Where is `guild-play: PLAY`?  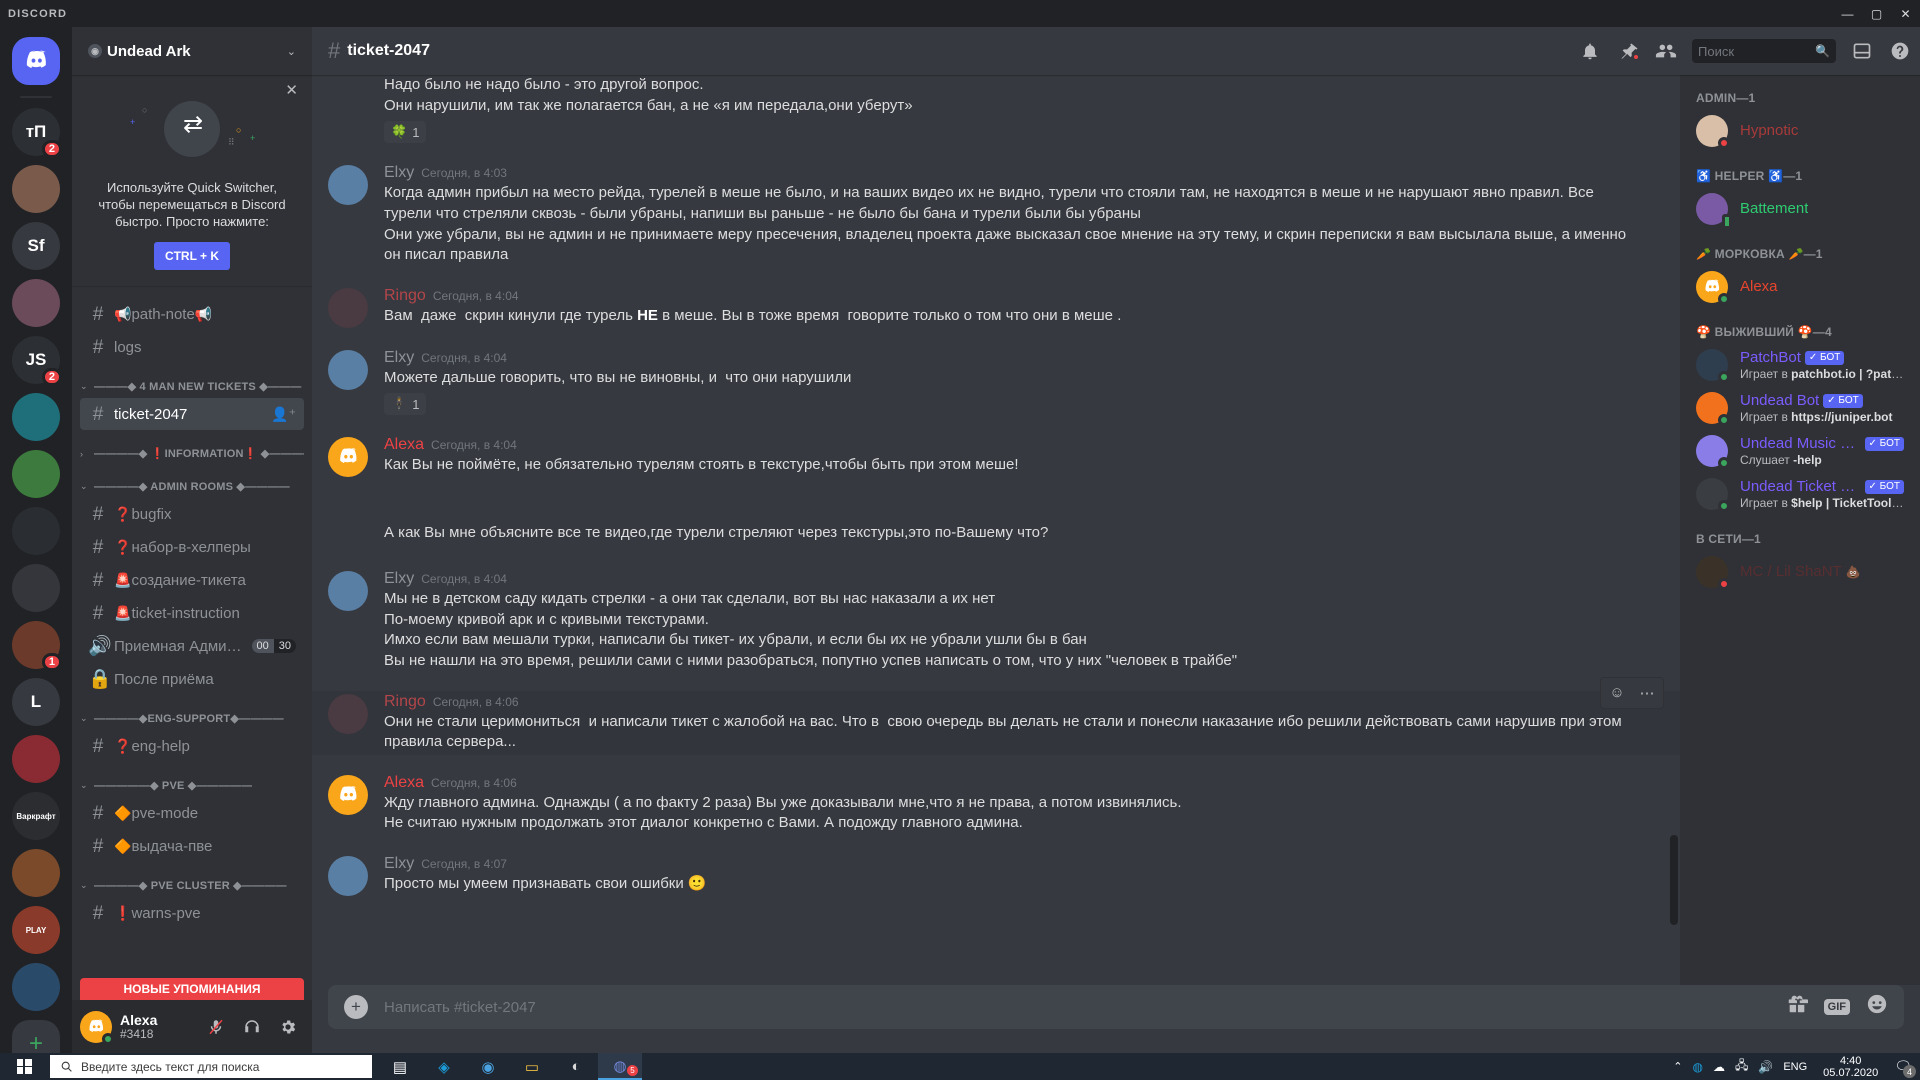 guild-play: PLAY is located at coordinates (36, 930).